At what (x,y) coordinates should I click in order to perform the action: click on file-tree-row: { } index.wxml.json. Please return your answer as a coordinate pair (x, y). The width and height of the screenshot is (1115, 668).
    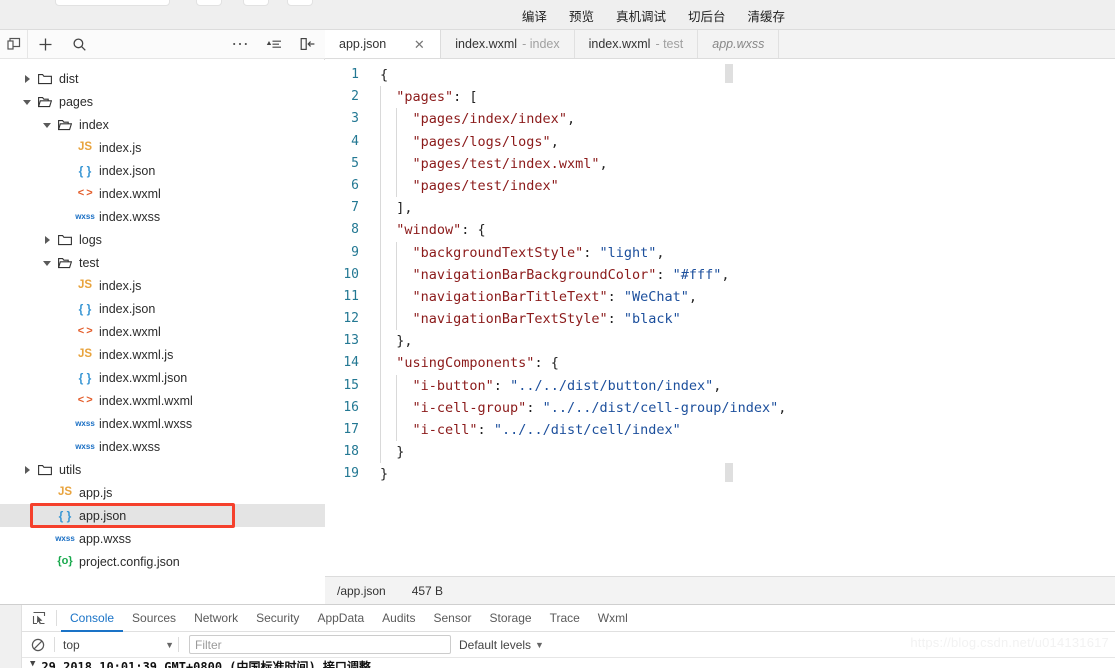
    Looking at the image, I should click on (162, 377).